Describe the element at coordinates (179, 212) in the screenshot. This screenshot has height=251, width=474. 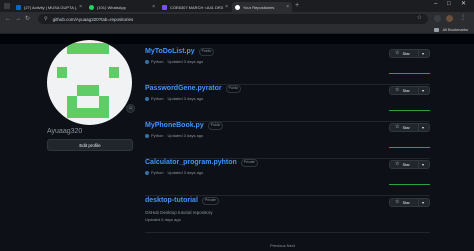
I see `repo-description: GitHub Desktop tutorial repository` at that location.